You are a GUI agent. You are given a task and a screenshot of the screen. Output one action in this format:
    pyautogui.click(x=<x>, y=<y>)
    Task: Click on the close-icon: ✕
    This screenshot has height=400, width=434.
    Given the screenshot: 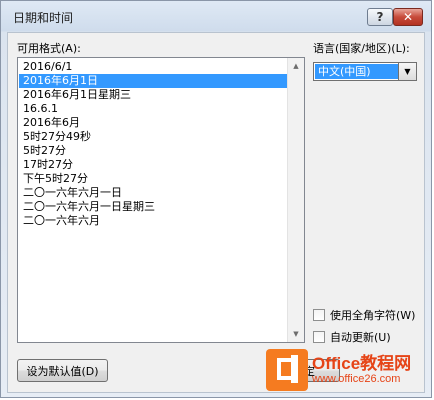 What is the action you would take?
    pyautogui.click(x=408, y=17)
    